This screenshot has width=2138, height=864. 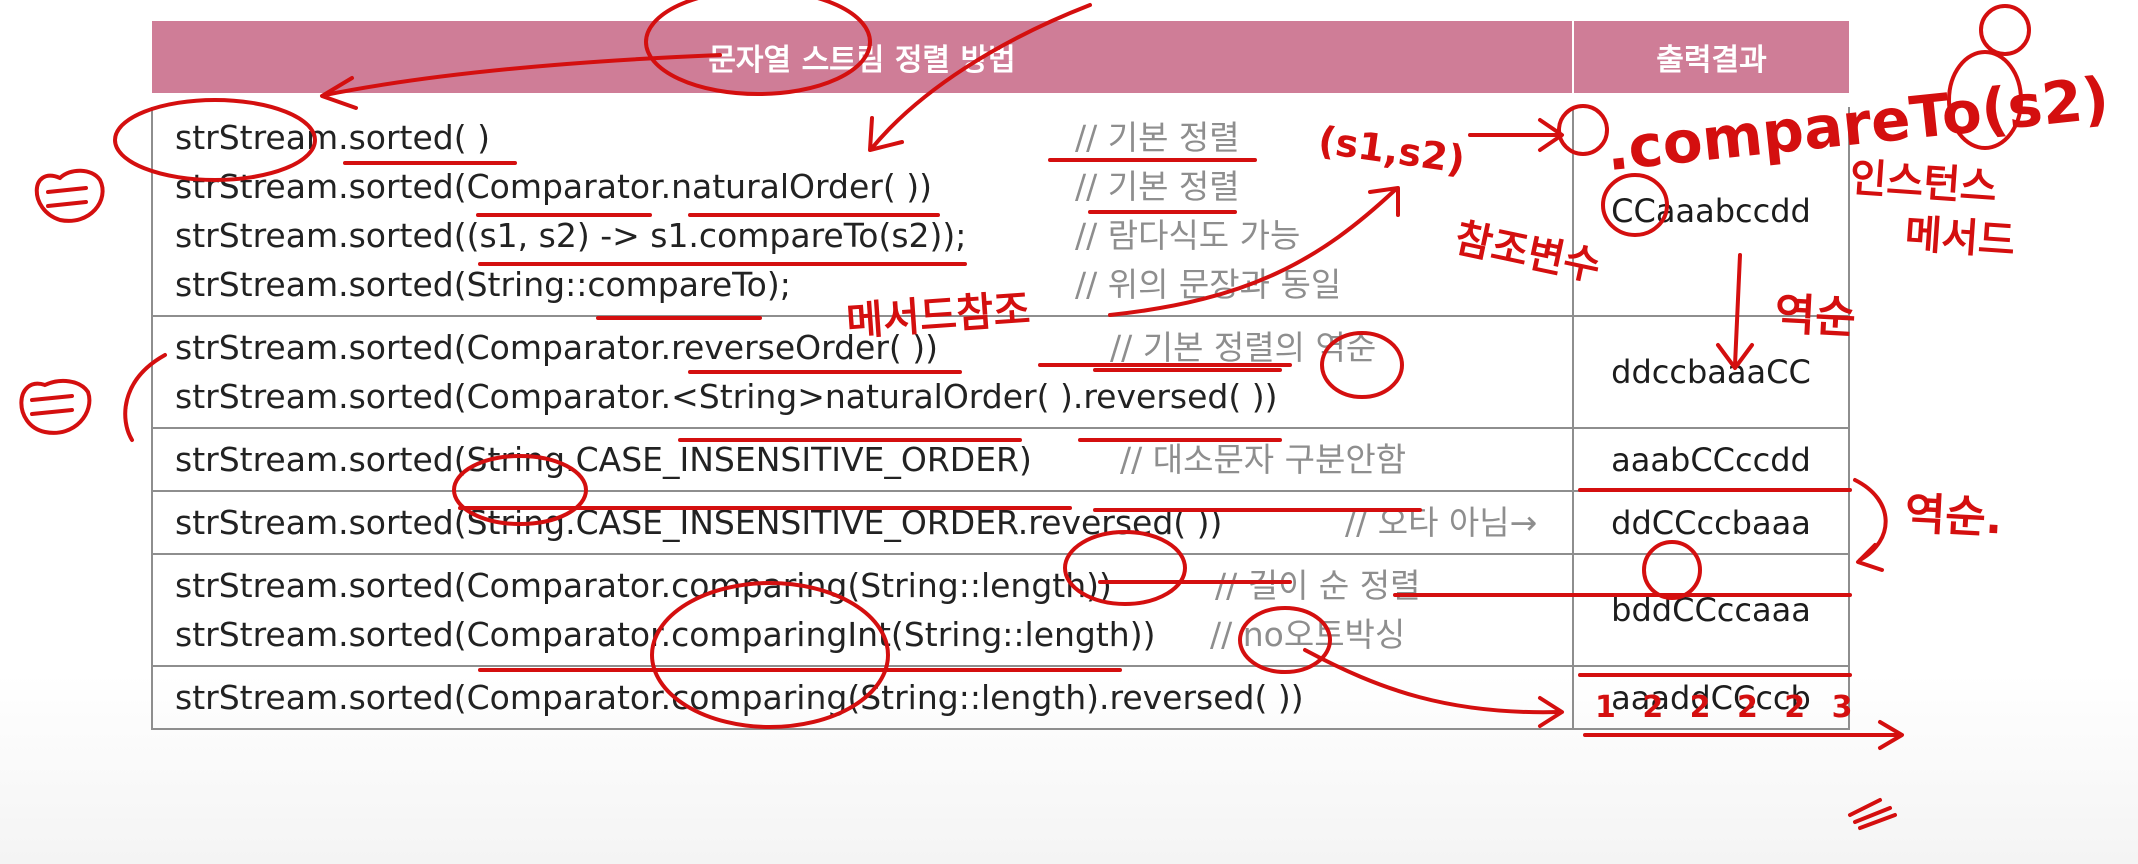 I want to click on ink-circle-two, so click(x=2005, y=30).